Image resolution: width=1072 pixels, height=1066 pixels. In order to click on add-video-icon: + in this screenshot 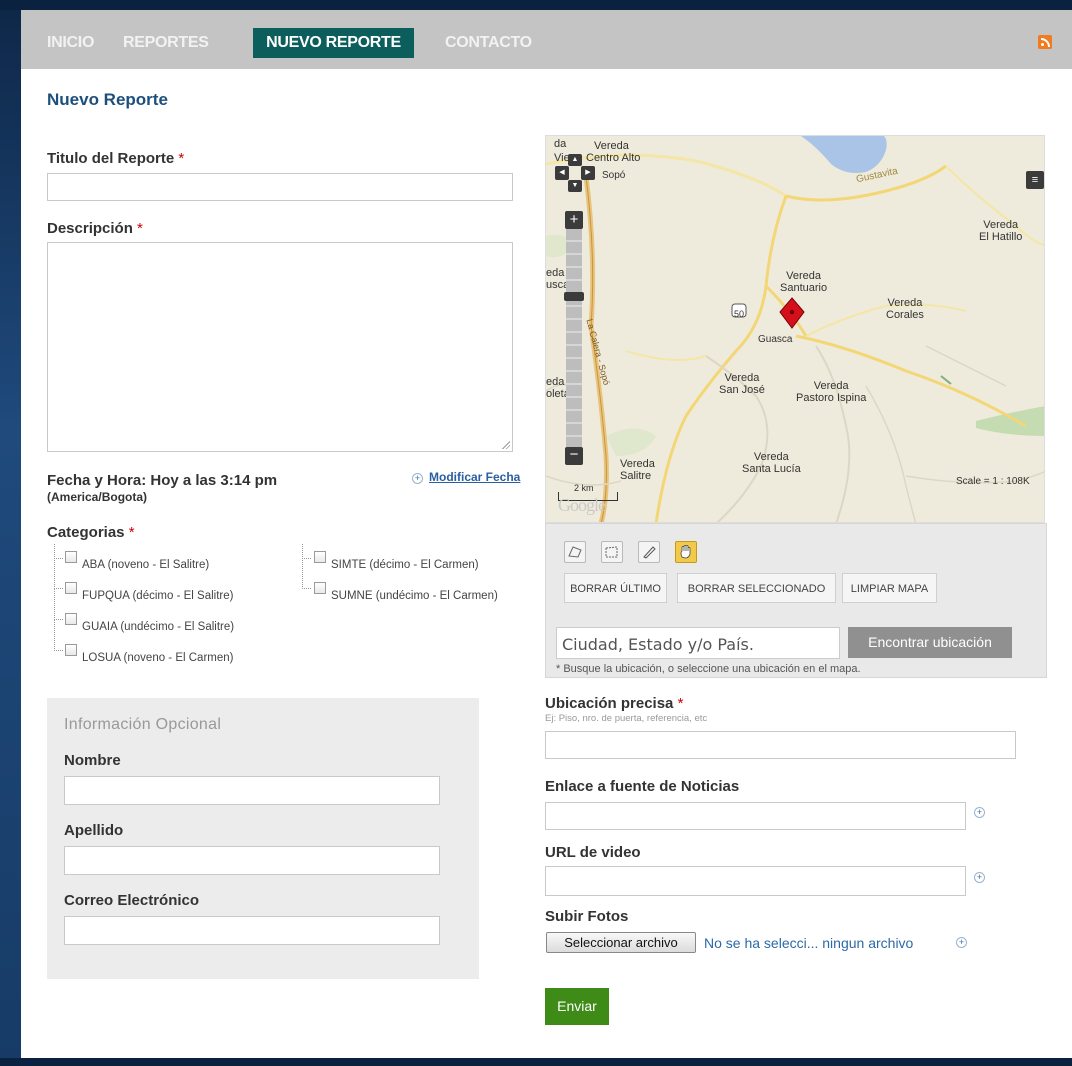, I will do `click(979, 877)`.